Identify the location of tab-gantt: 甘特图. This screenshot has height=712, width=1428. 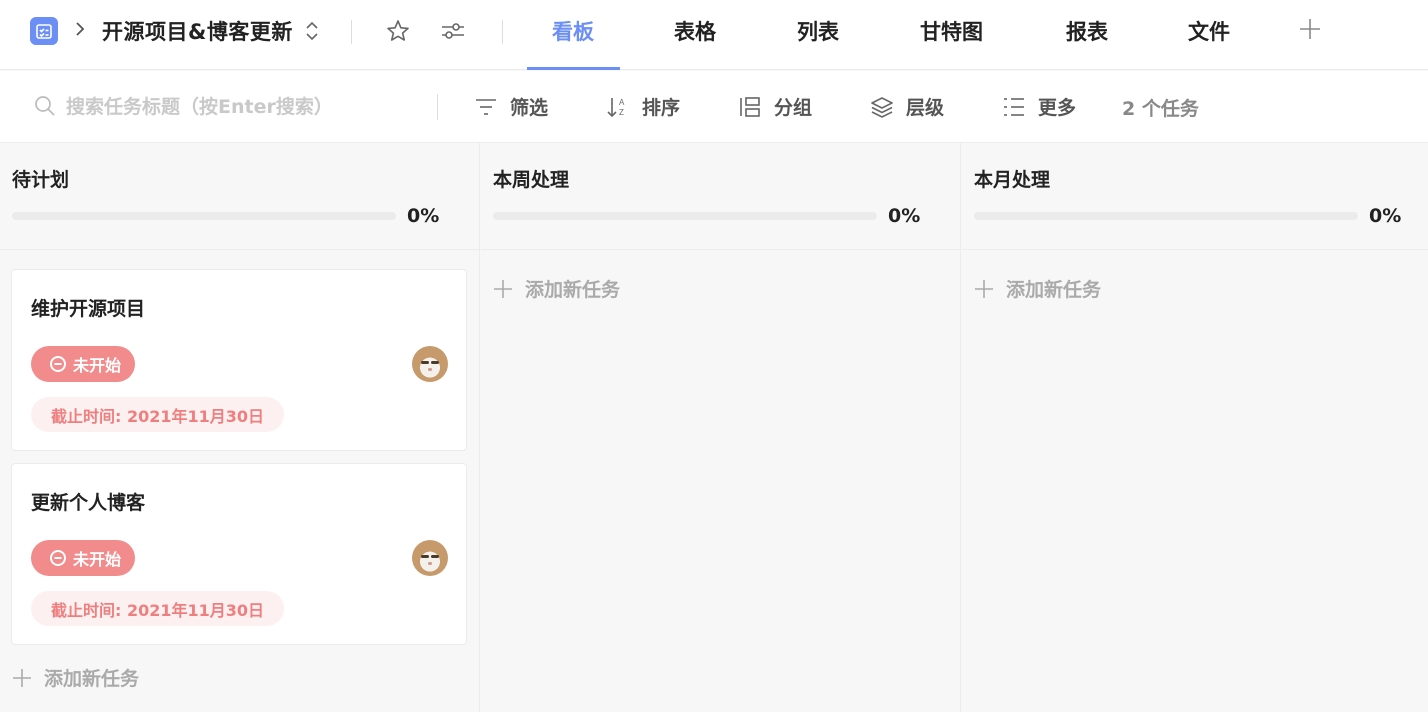
(951, 31).